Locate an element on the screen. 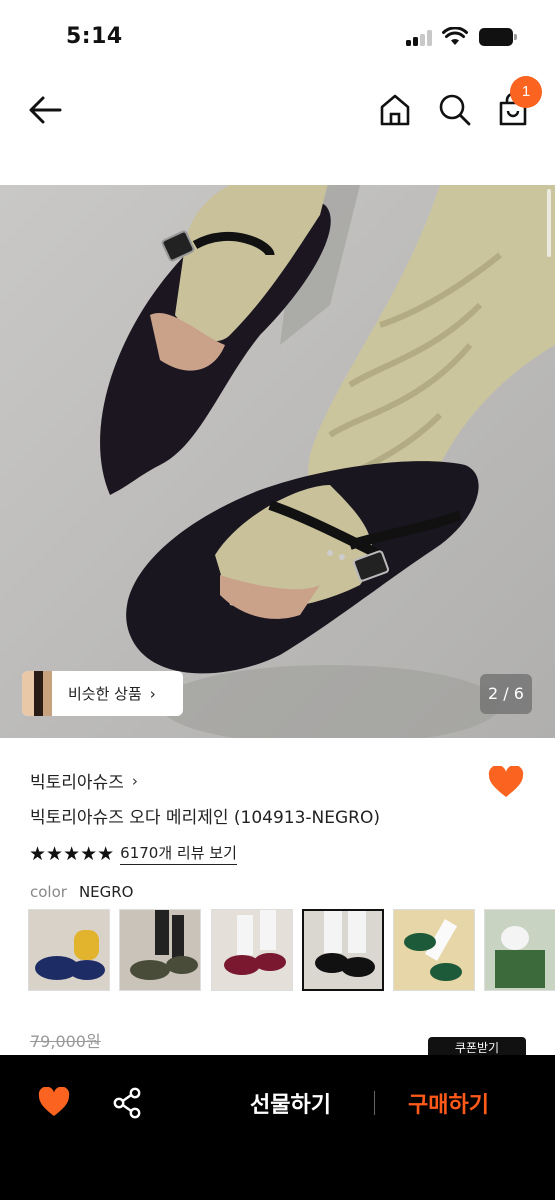  arrow-left-icon is located at coordinates (46, 110).